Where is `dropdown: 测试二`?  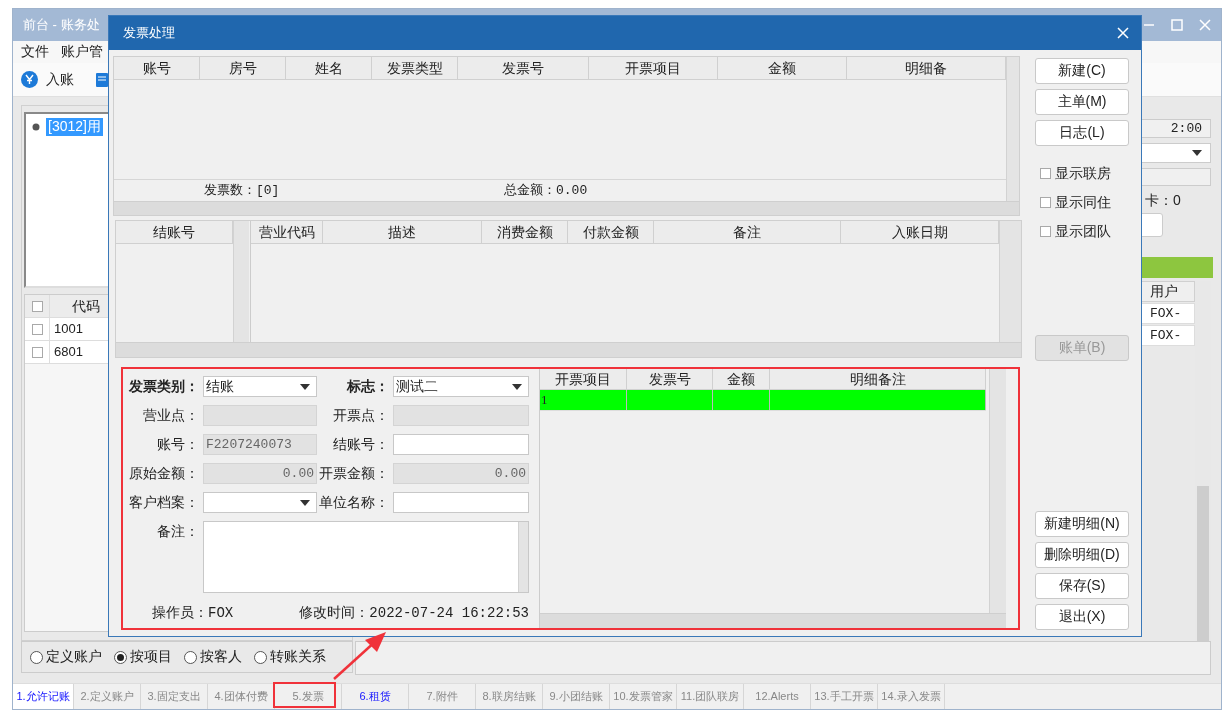
dropdown: 测试二 is located at coordinates (461, 386).